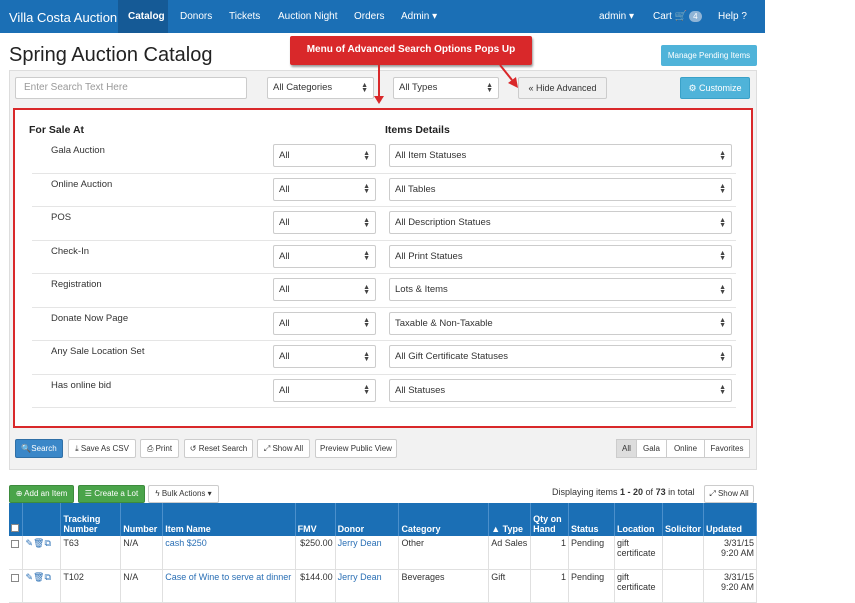 The image size is (855, 603). I want to click on advanced-row-label: Registration, so click(76, 284).